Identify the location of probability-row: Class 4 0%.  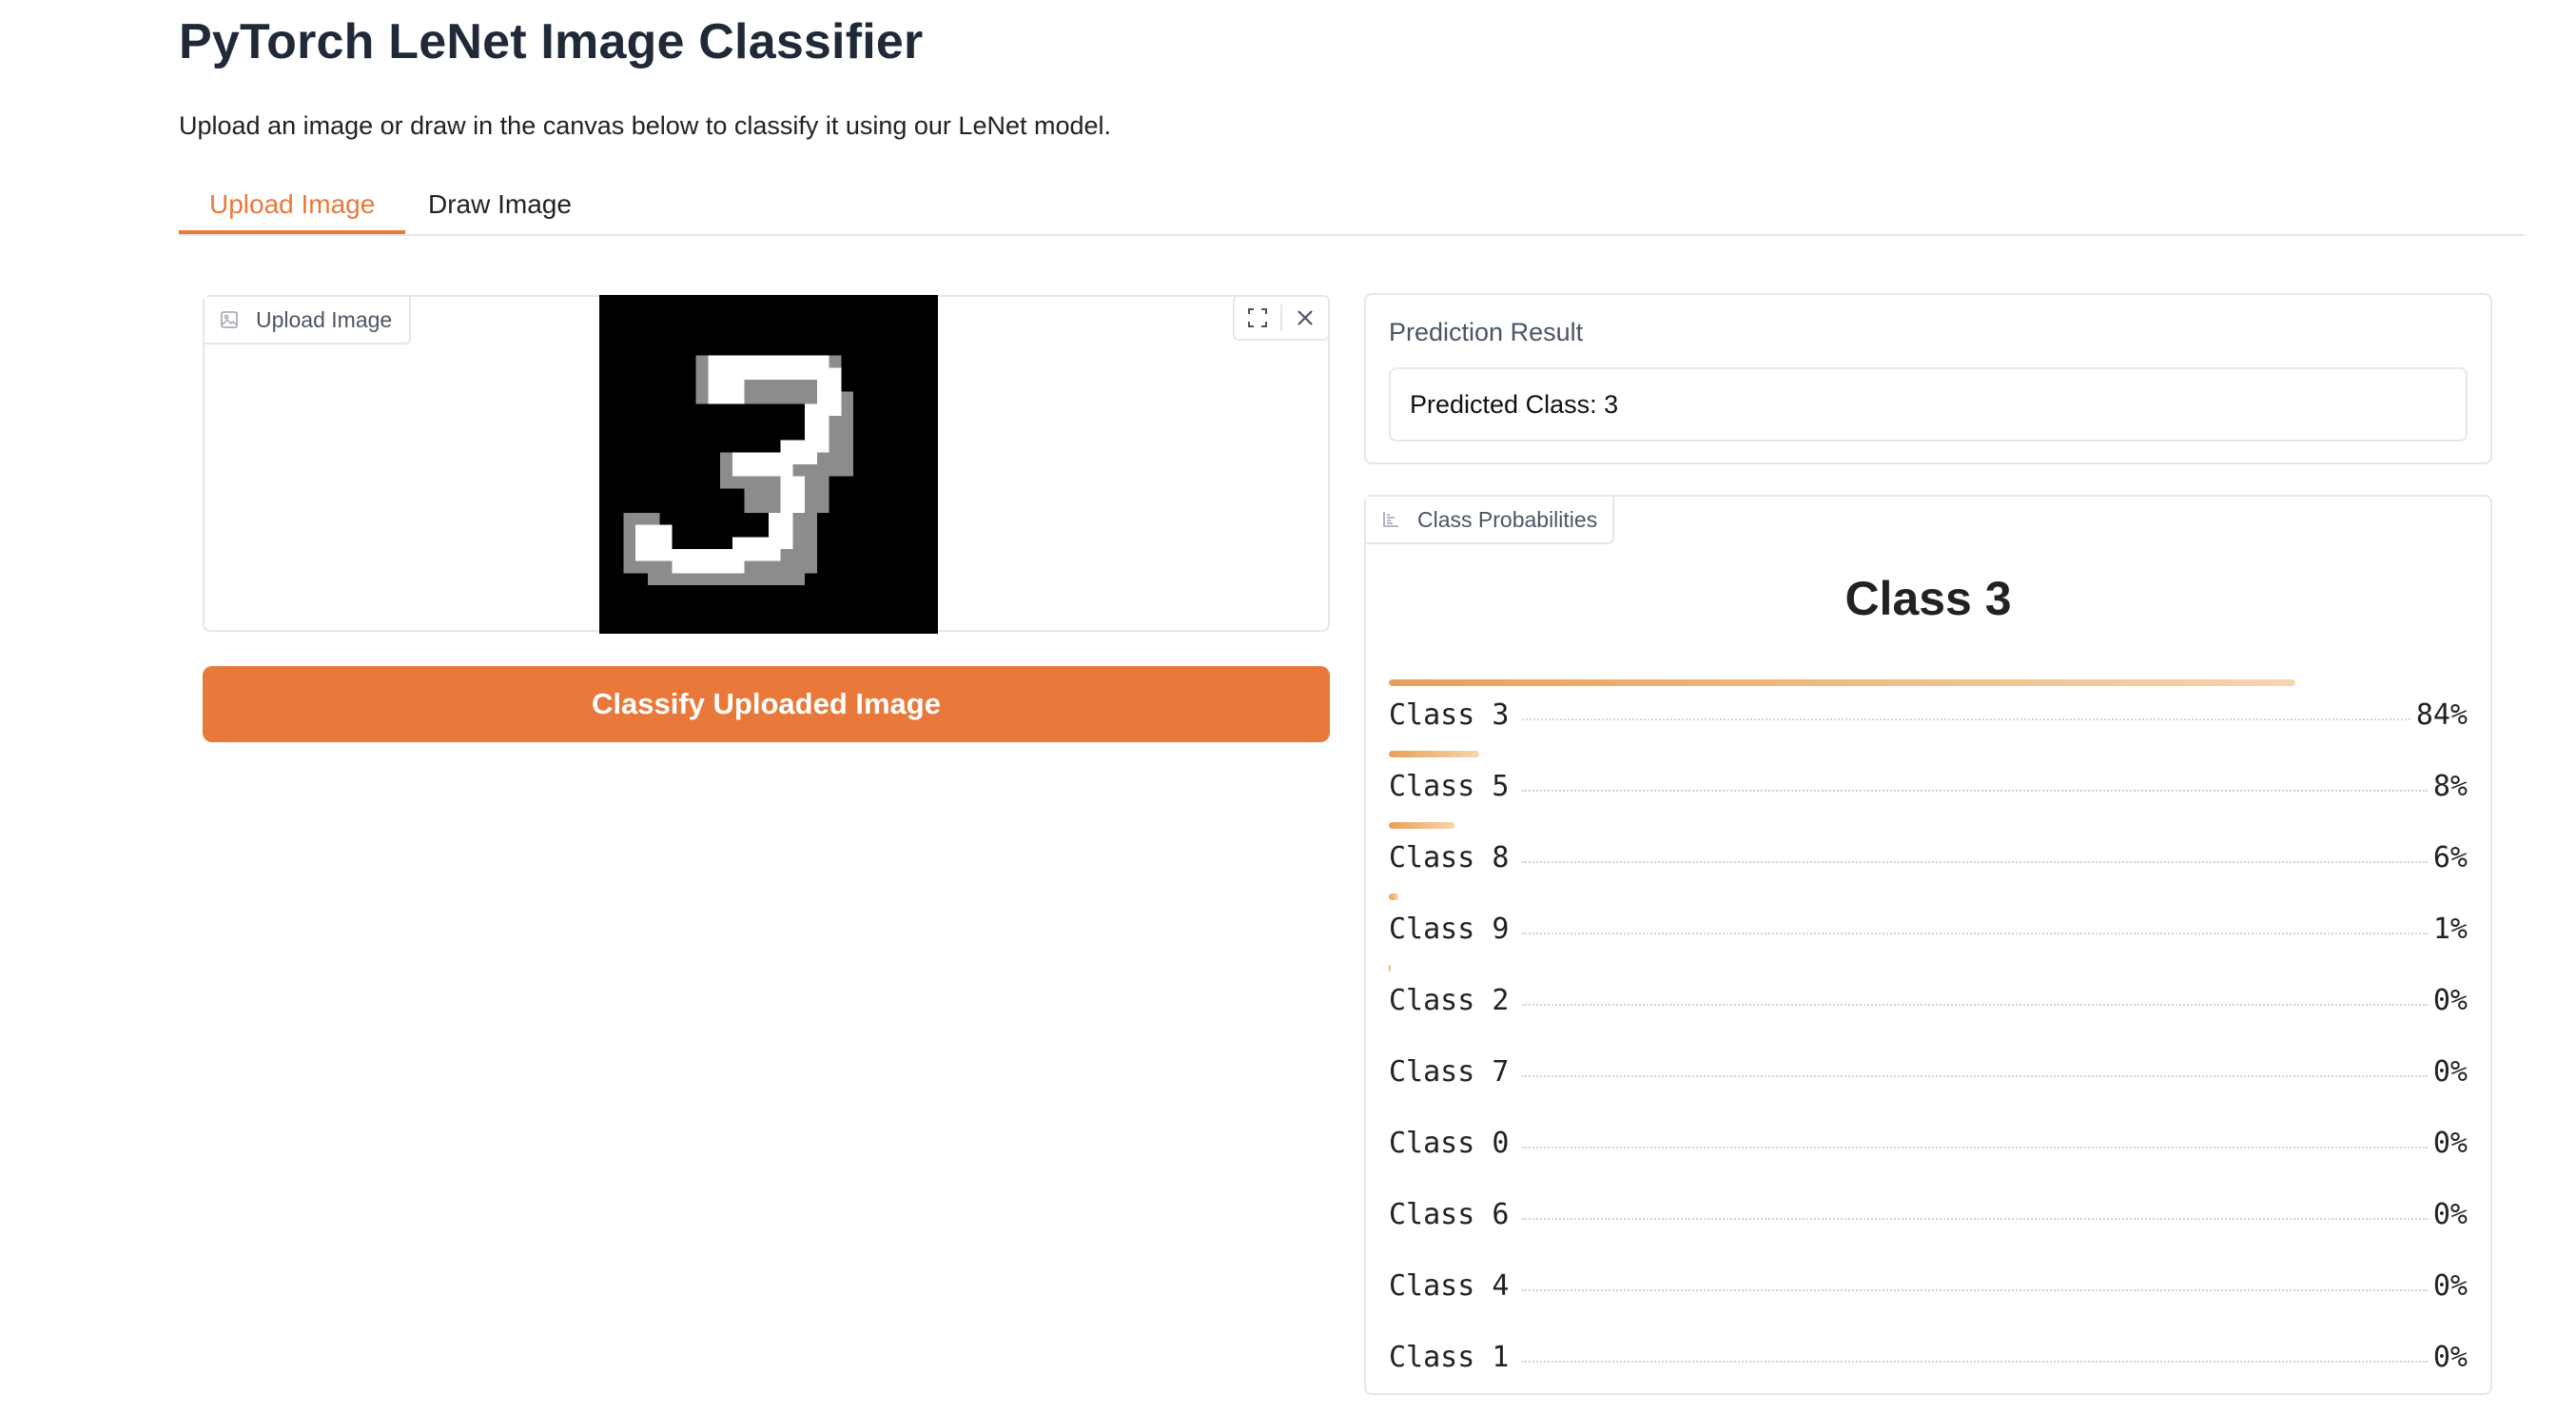
(1929, 1284).